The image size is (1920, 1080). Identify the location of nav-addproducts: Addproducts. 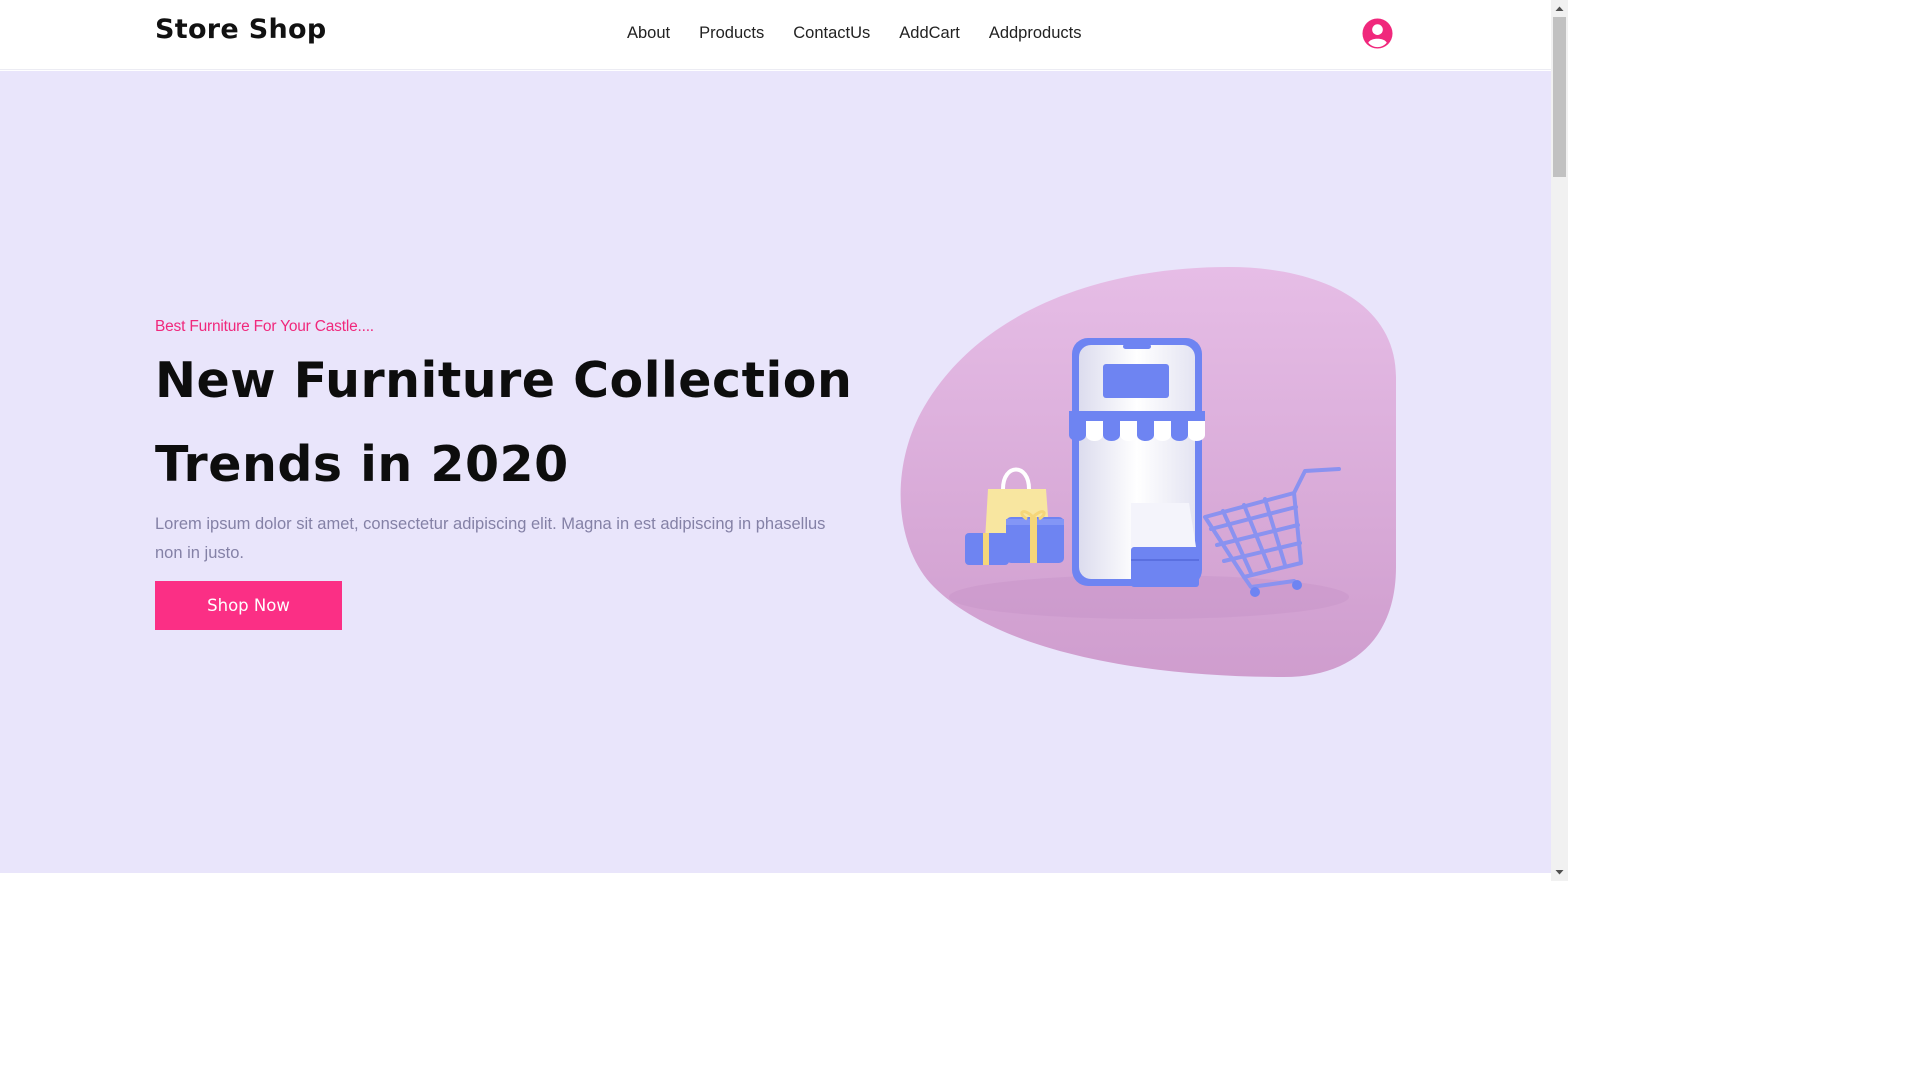
(1035, 33).